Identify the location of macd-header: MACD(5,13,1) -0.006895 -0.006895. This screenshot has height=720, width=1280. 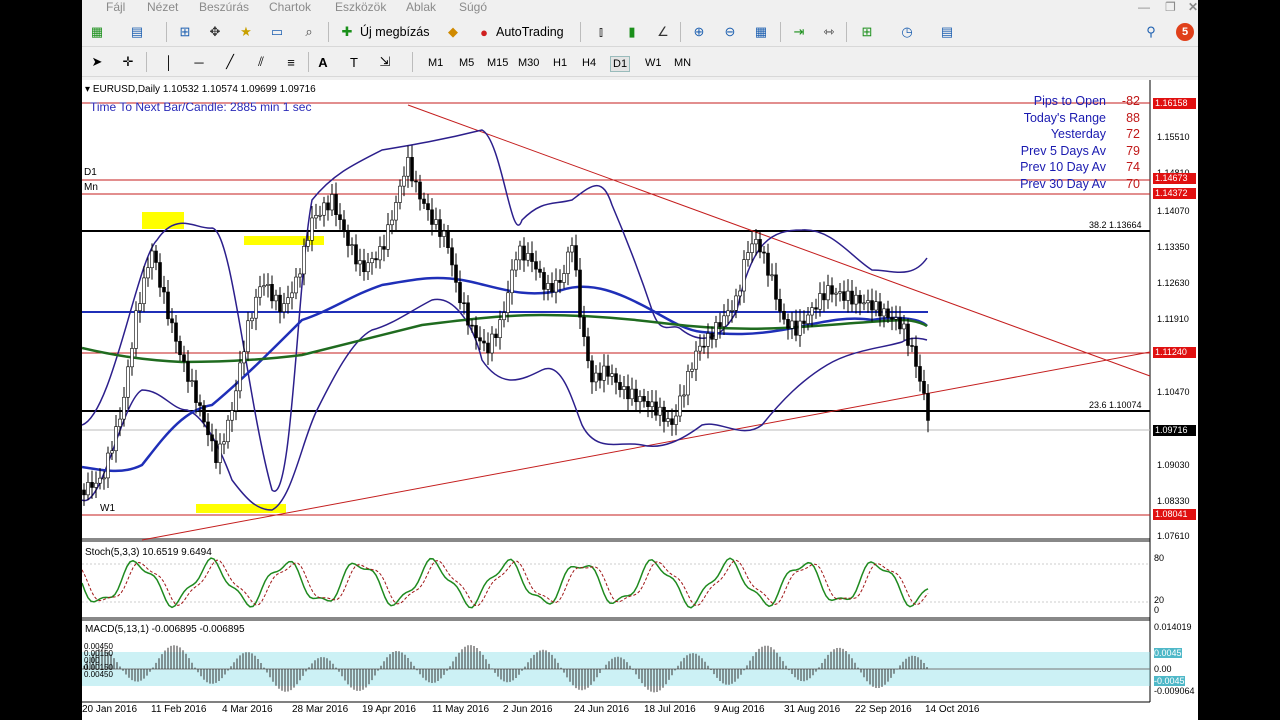
(165, 629).